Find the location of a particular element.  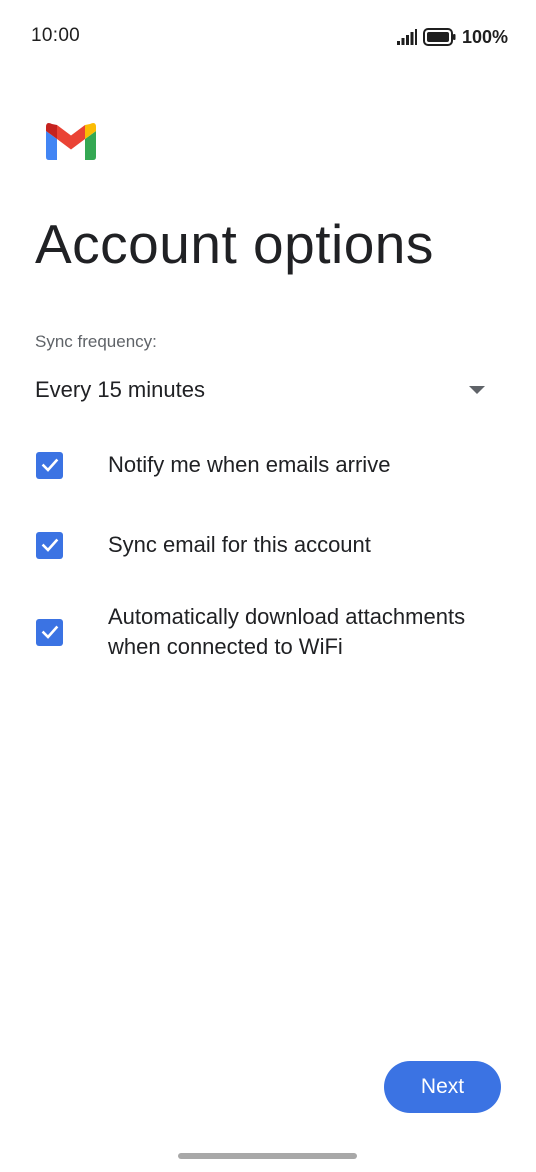

battery-level: 100% is located at coordinates (484, 36).